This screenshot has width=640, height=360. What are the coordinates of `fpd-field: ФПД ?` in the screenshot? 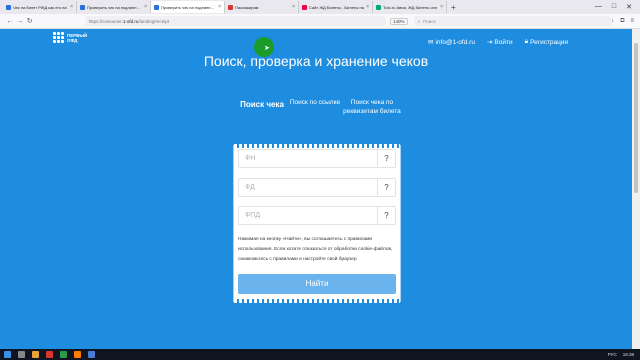 It's located at (317, 215).